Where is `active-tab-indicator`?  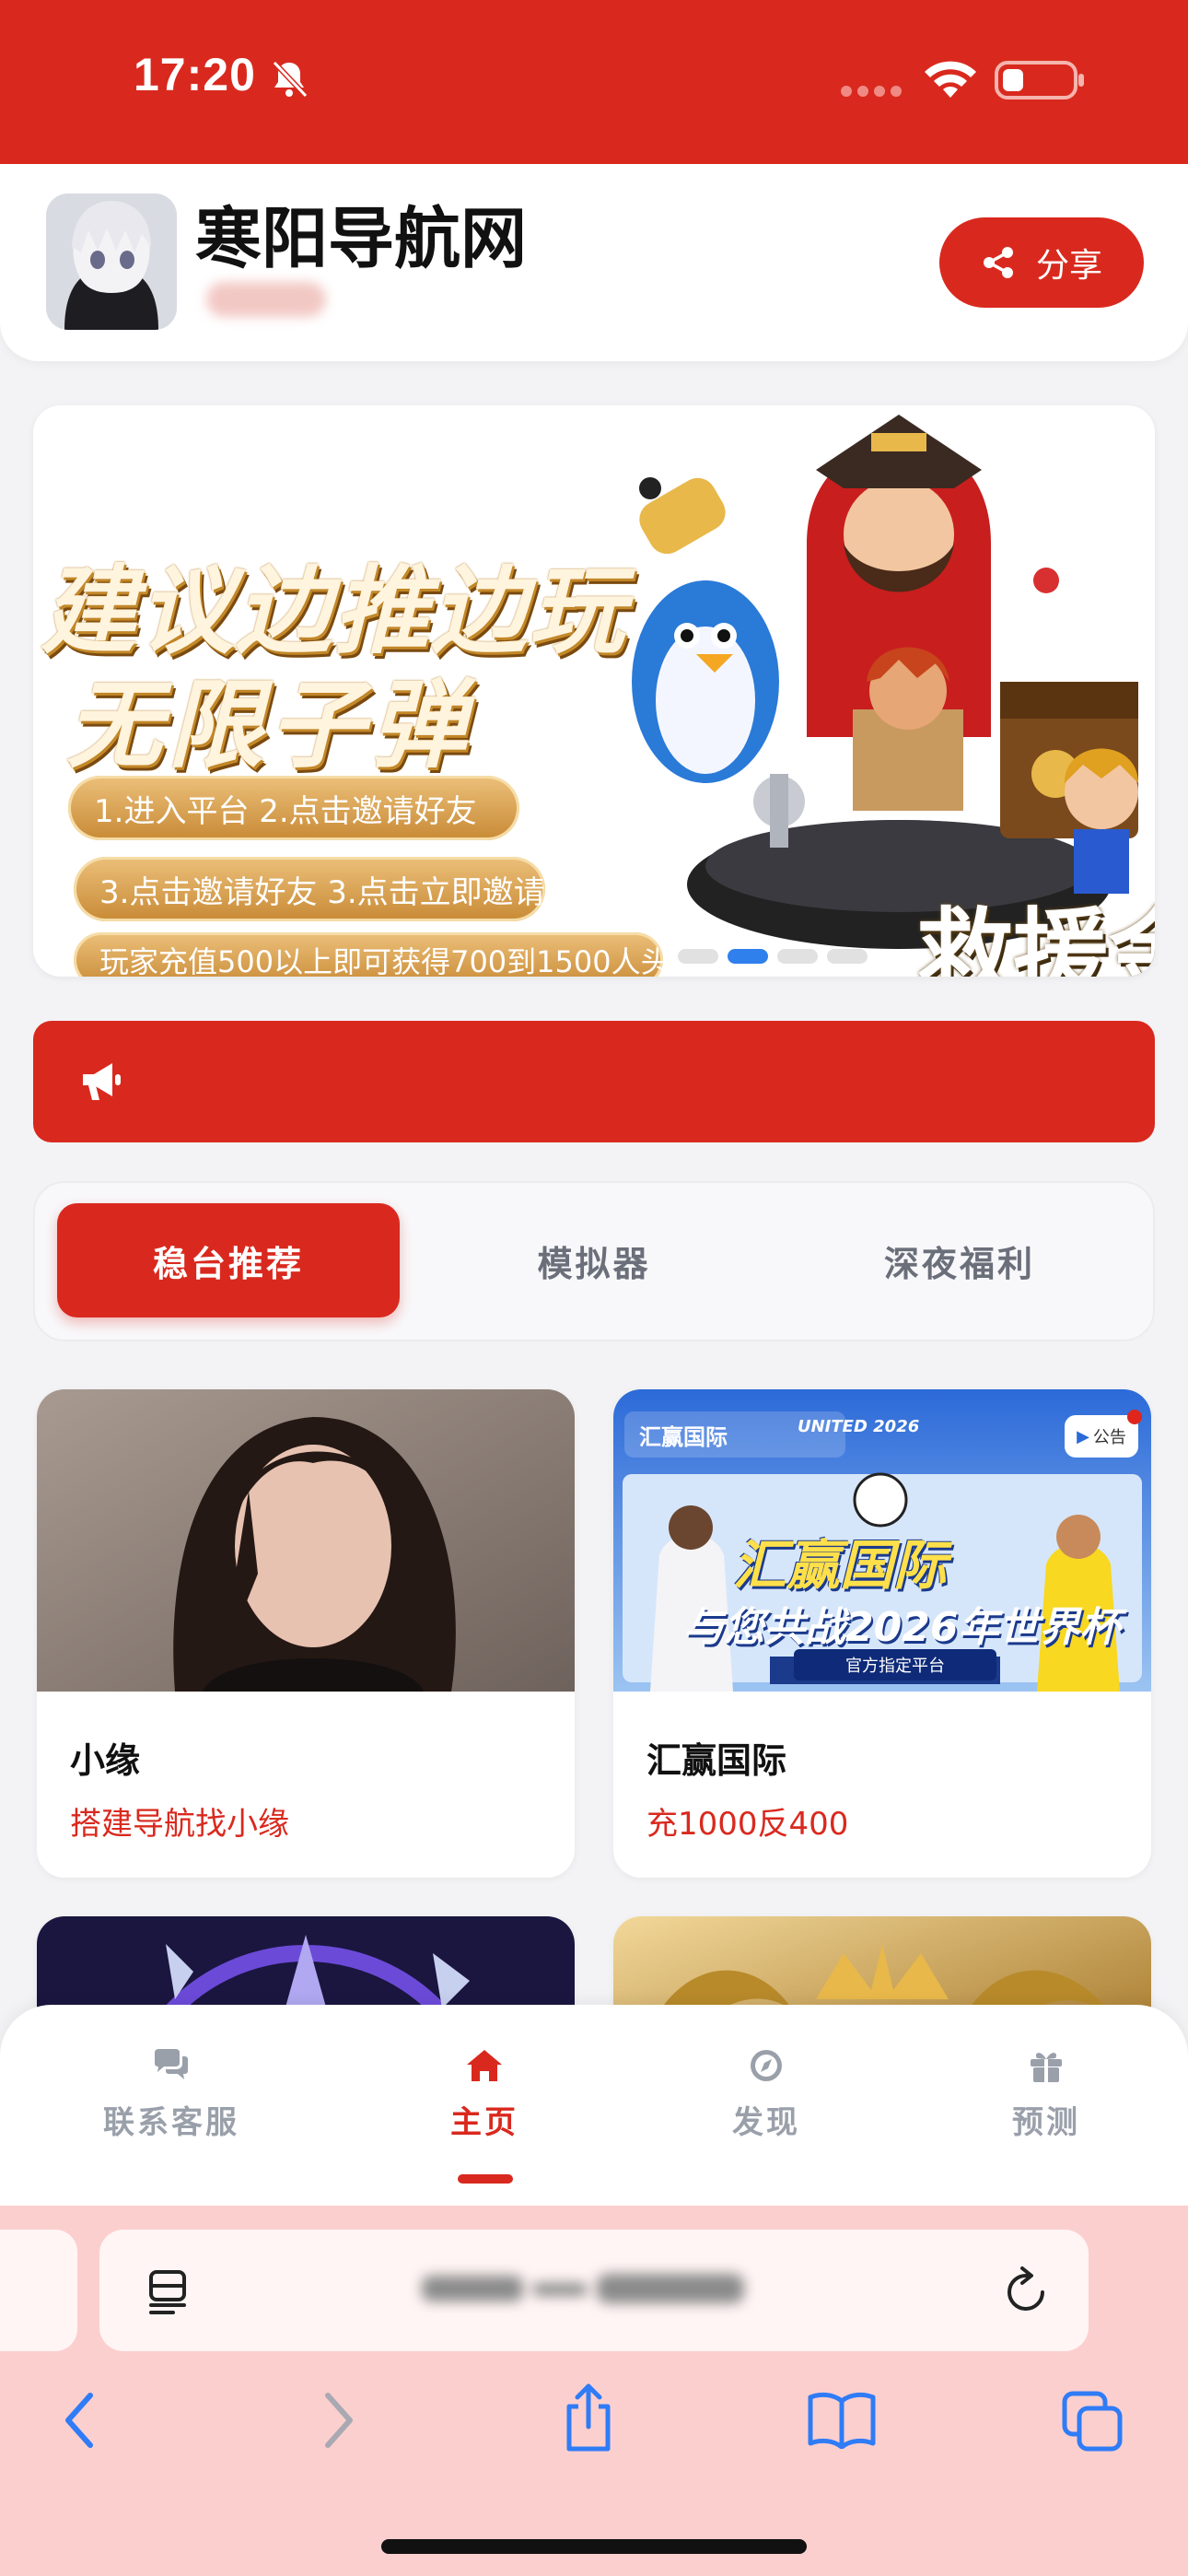 active-tab-indicator is located at coordinates (485, 2179).